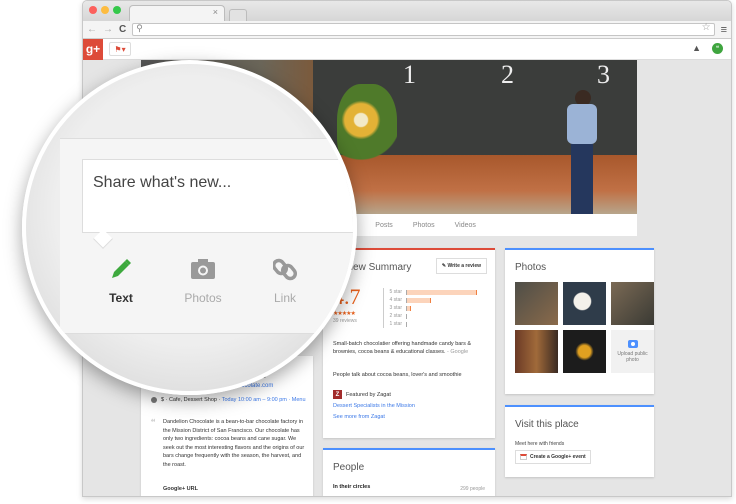 This screenshot has height=504, width=736. I want to click on close-window-button, so click(93, 10).